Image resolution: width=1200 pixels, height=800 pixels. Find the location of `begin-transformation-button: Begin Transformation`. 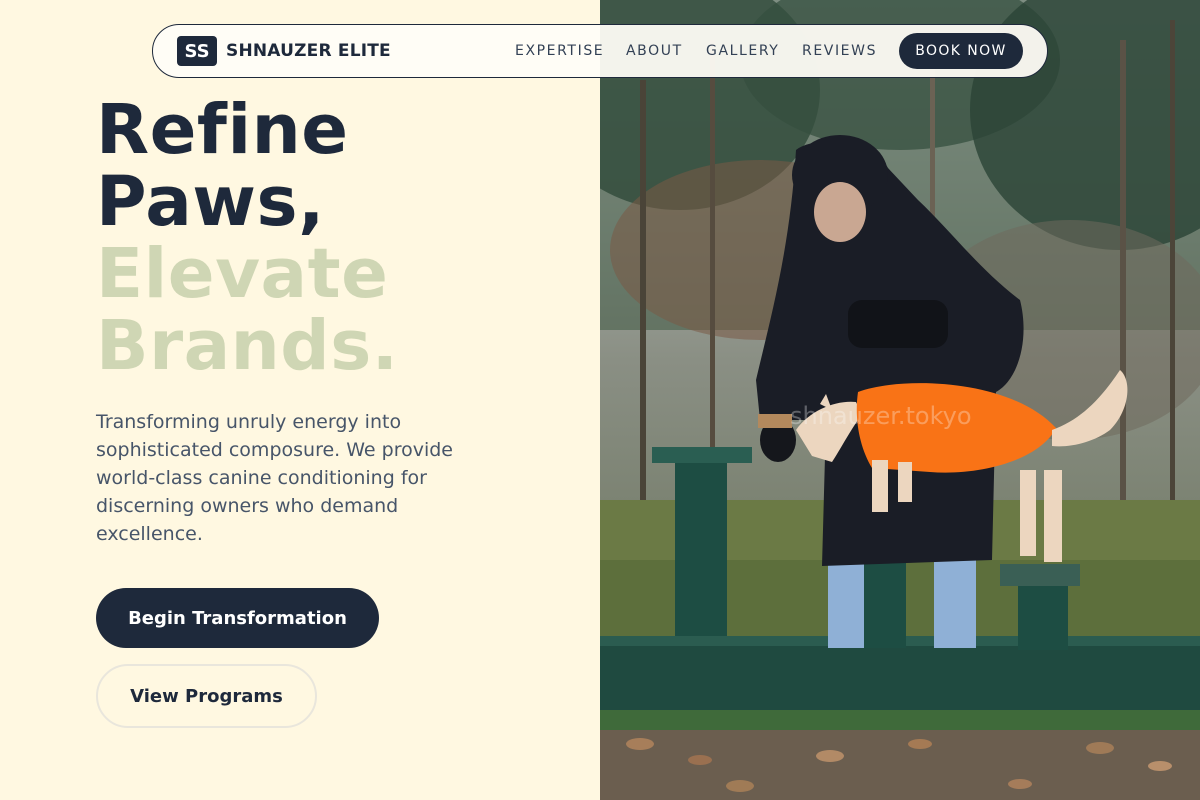

begin-transformation-button: Begin Transformation is located at coordinates (237, 618).